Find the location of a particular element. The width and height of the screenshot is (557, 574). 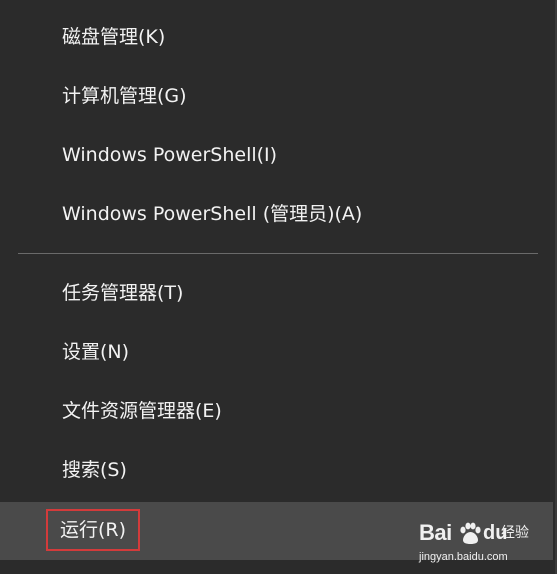

watermark-brand-cn: 经验 is located at coordinates (515, 533).